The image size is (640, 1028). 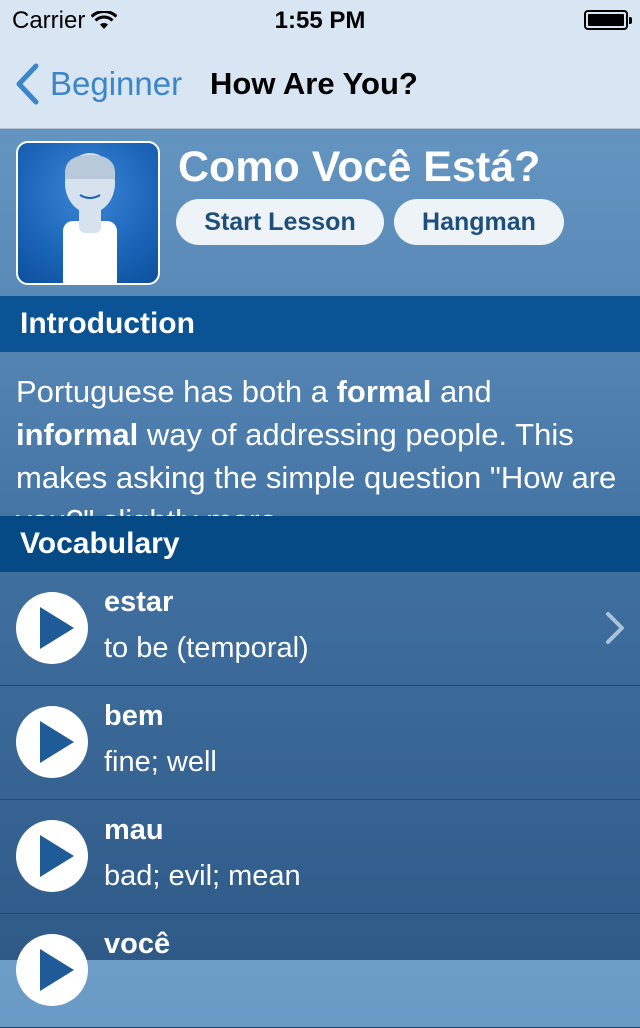 I want to click on vocab-word: mau, so click(x=134, y=830).